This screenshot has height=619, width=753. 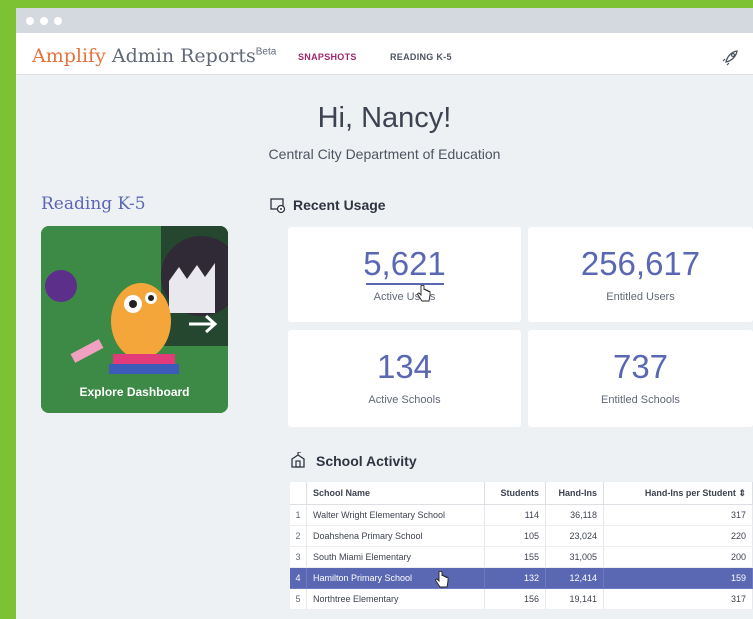 I want to click on explore-dashboard-tile: Explore Dashboard, so click(x=134, y=319).